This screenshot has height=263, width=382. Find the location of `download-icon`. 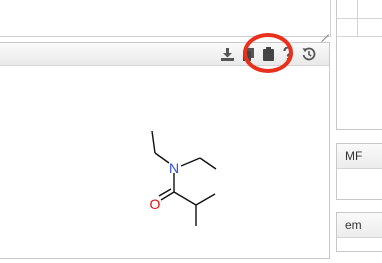

download-icon is located at coordinates (227, 54).